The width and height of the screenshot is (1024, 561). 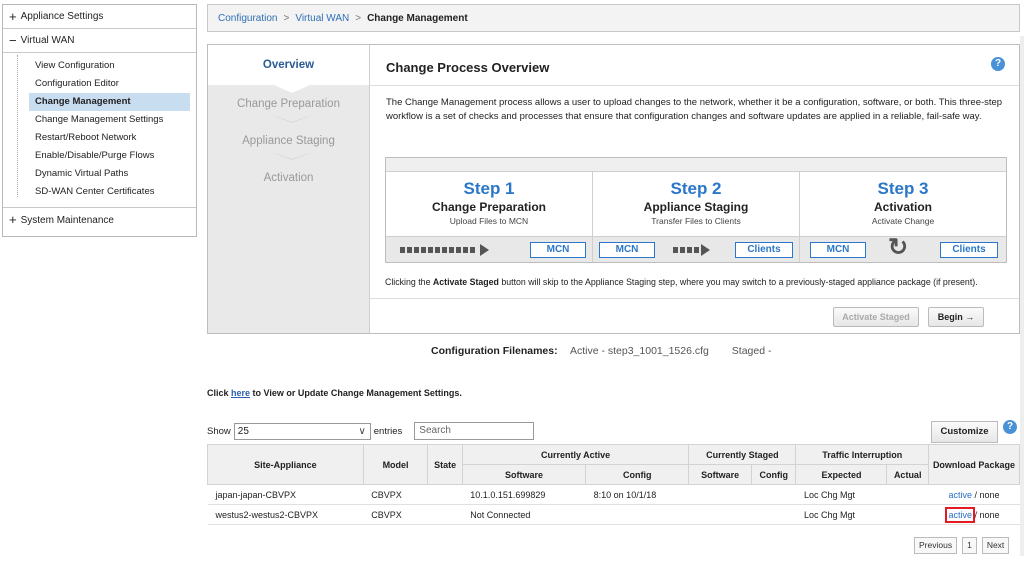 What do you see at coordinates (395, 464) in the screenshot?
I see `col-model: Model` at bounding box center [395, 464].